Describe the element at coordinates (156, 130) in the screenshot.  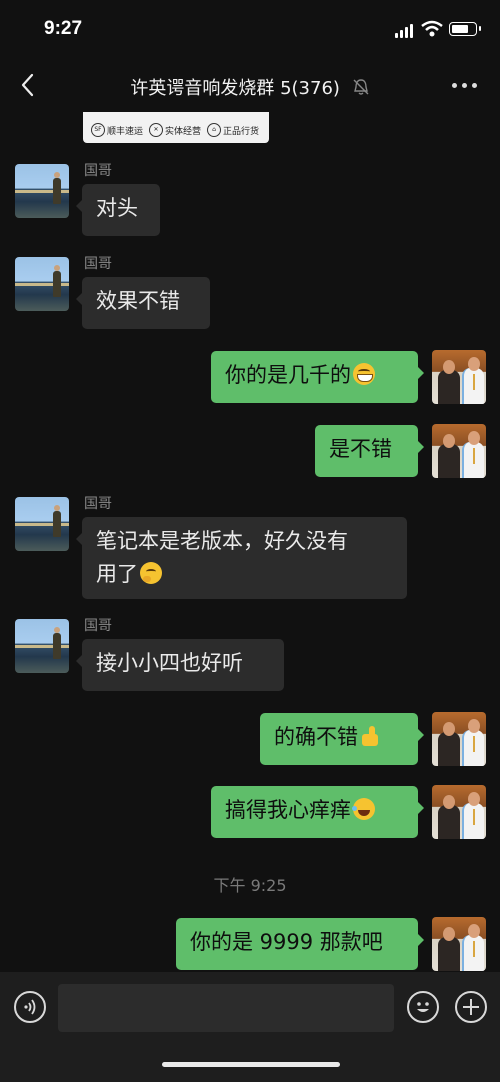
I see `store-icon: ✕` at that location.